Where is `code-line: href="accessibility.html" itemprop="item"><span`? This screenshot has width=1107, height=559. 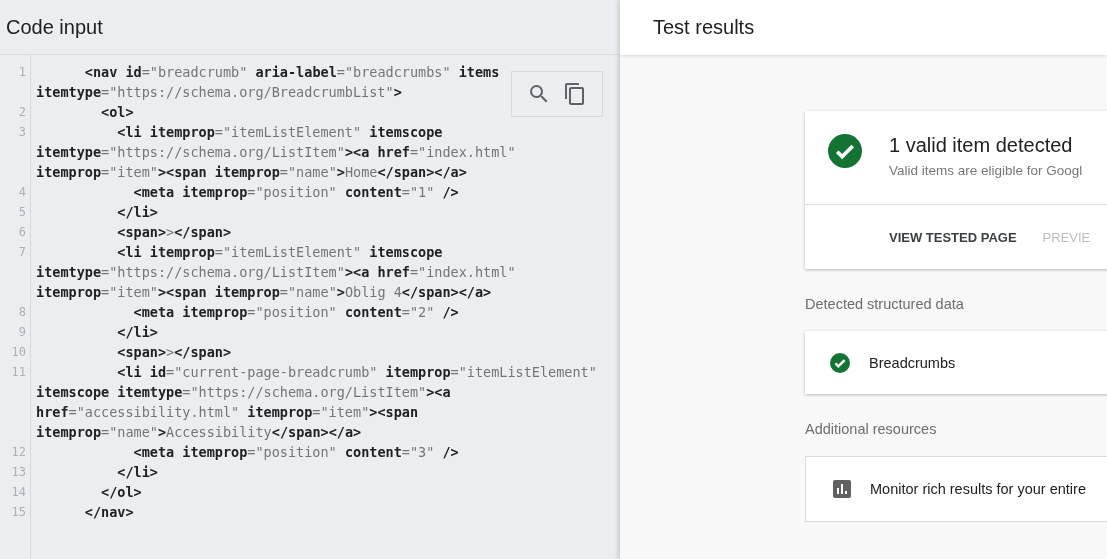 code-line: href="accessibility.html" itemprop="item"><span is located at coordinates (228, 412).